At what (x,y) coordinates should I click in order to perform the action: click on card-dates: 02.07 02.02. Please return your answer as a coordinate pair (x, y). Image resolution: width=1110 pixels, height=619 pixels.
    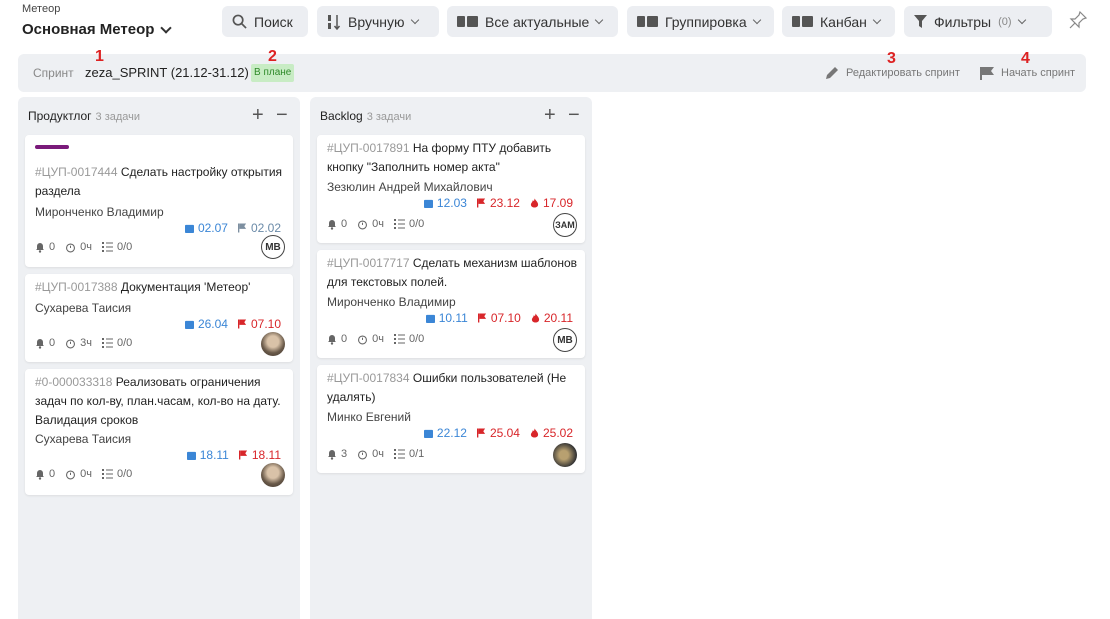
    Looking at the image, I should click on (232, 228).